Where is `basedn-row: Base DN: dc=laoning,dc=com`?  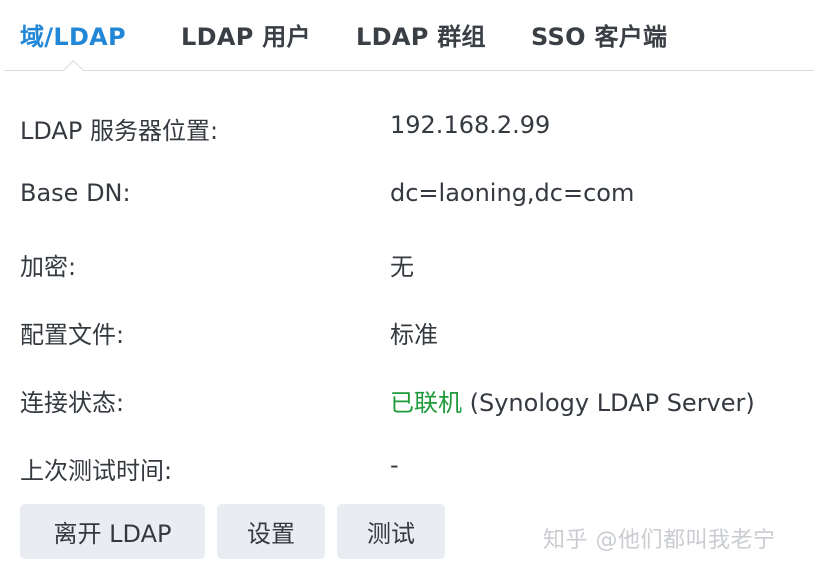 basedn-row: Base DN: dc=laoning,dc=com is located at coordinates (407, 193).